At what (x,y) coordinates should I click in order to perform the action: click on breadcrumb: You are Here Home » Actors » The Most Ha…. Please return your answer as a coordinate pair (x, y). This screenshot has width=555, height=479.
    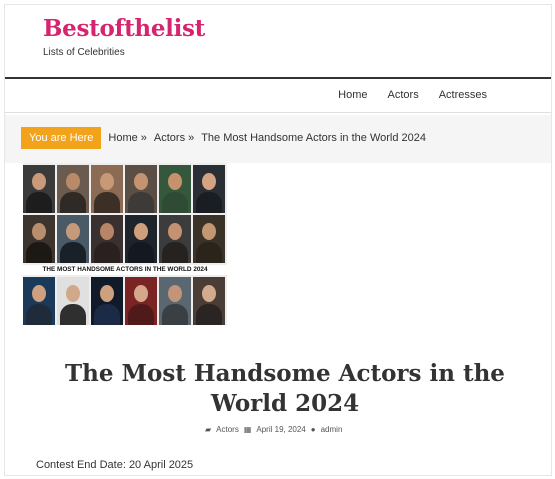
    Looking at the image, I should click on (223, 138).